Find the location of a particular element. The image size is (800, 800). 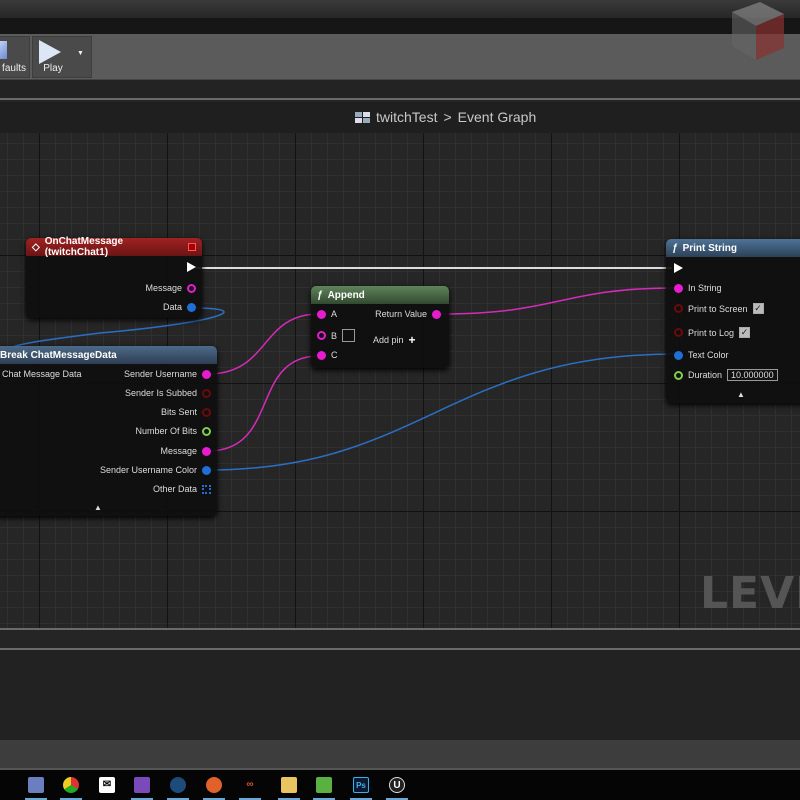

mail-icon: ✉ is located at coordinates (107, 785).